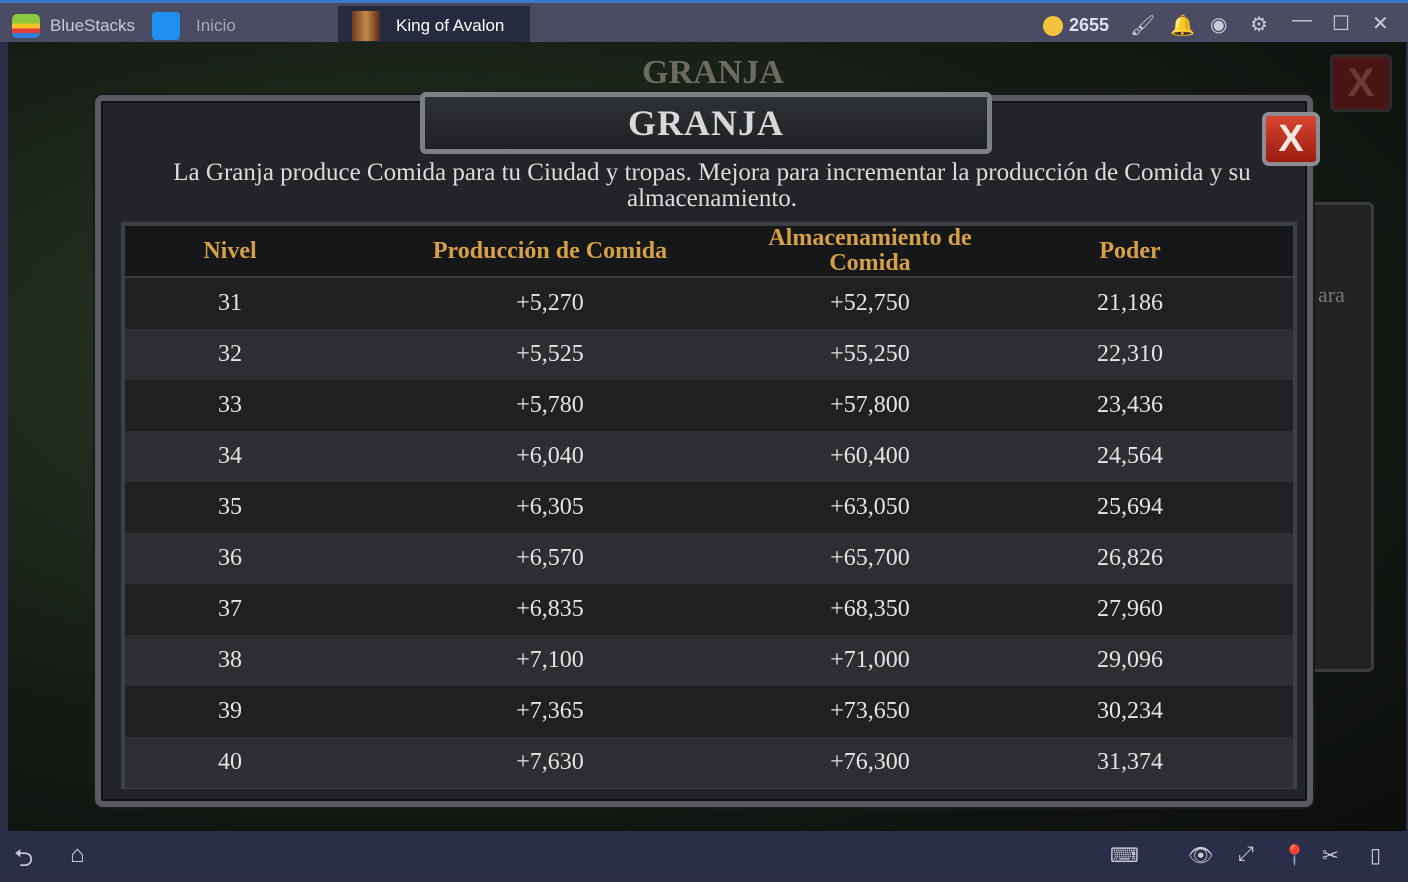  What do you see at coordinates (1130, 354) in the screenshot?
I see `table-cell: 22,310` at bounding box center [1130, 354].